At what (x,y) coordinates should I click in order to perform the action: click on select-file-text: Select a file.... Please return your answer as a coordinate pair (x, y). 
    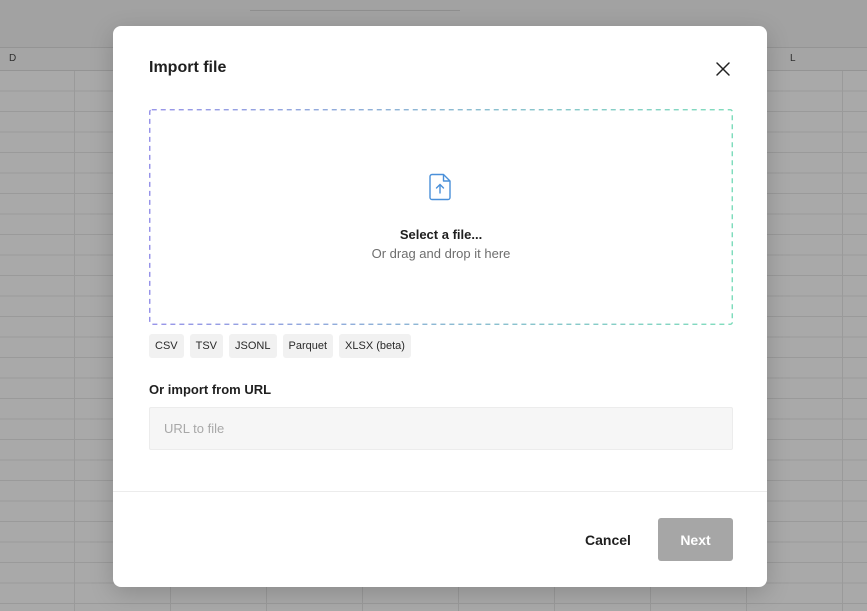
    Looking at the image, I should click on (441, 234).